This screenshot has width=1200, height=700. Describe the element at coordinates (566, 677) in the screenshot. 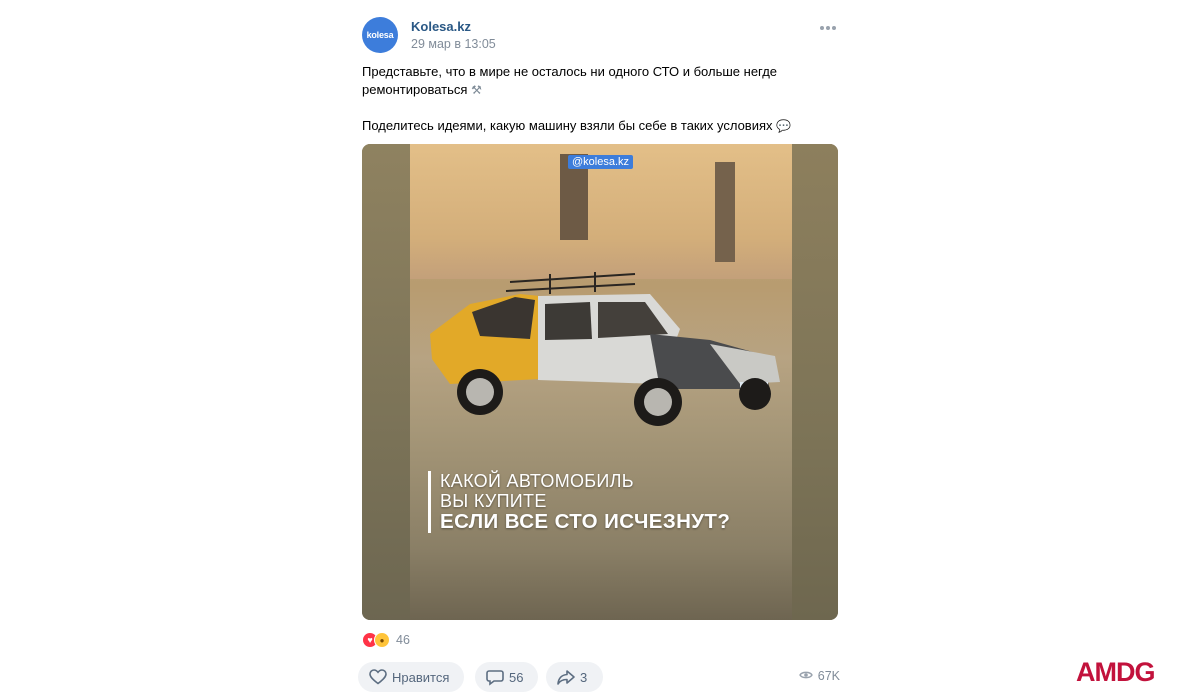

I see `share-icon` at that location.